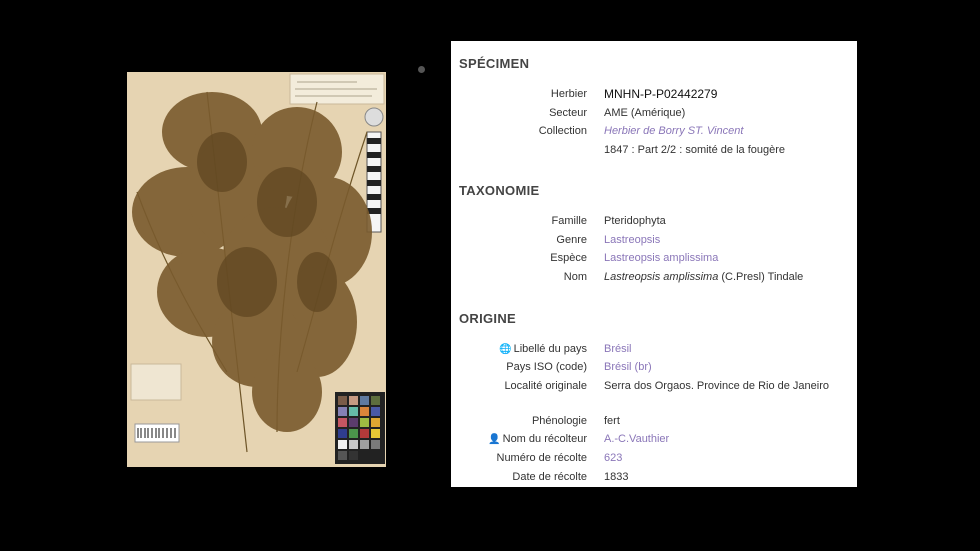 The height and width of the screenshot is (551, 980). What do you see at coordinates (545, 386) in the screenshot?
I see `localite-label: Localité originale` at bounding box center [545, 386].